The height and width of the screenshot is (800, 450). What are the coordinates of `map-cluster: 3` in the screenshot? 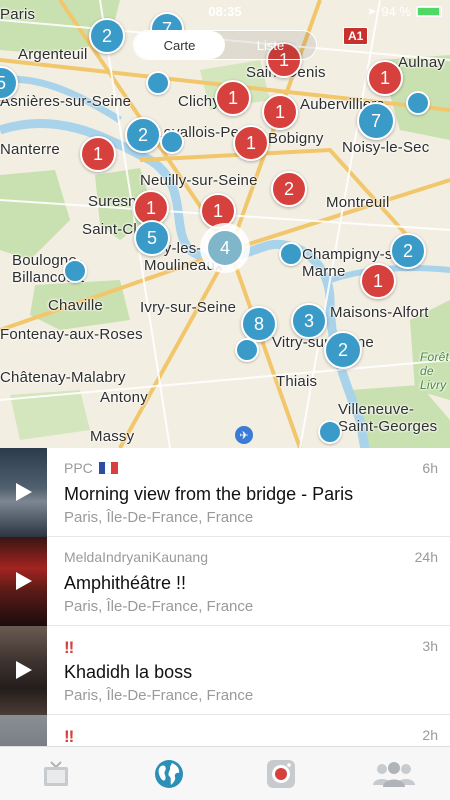 It's located at (309, 321).